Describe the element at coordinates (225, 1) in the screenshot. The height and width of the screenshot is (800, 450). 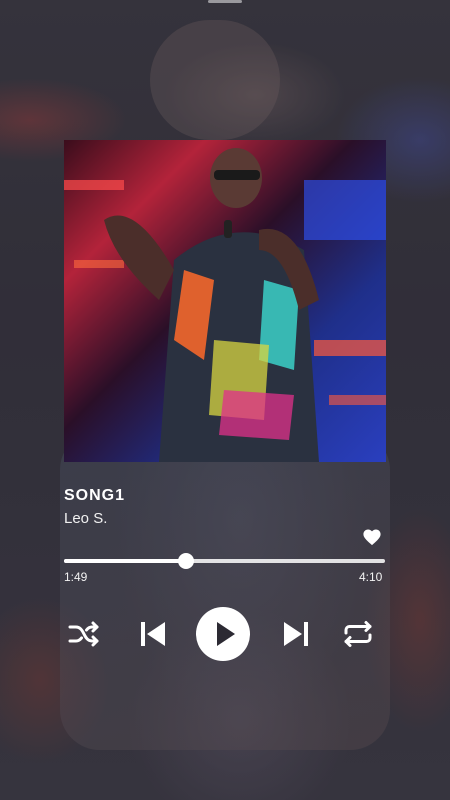
I see `status-indicator` at that location.